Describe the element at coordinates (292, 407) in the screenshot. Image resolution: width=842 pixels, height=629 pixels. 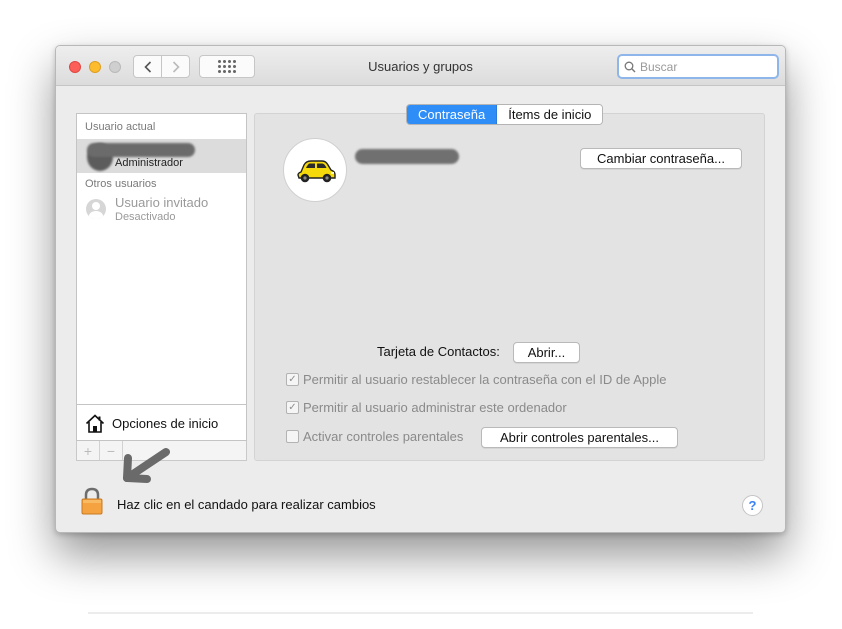
I see `allow-admin-checkbox: ✓` at that location.